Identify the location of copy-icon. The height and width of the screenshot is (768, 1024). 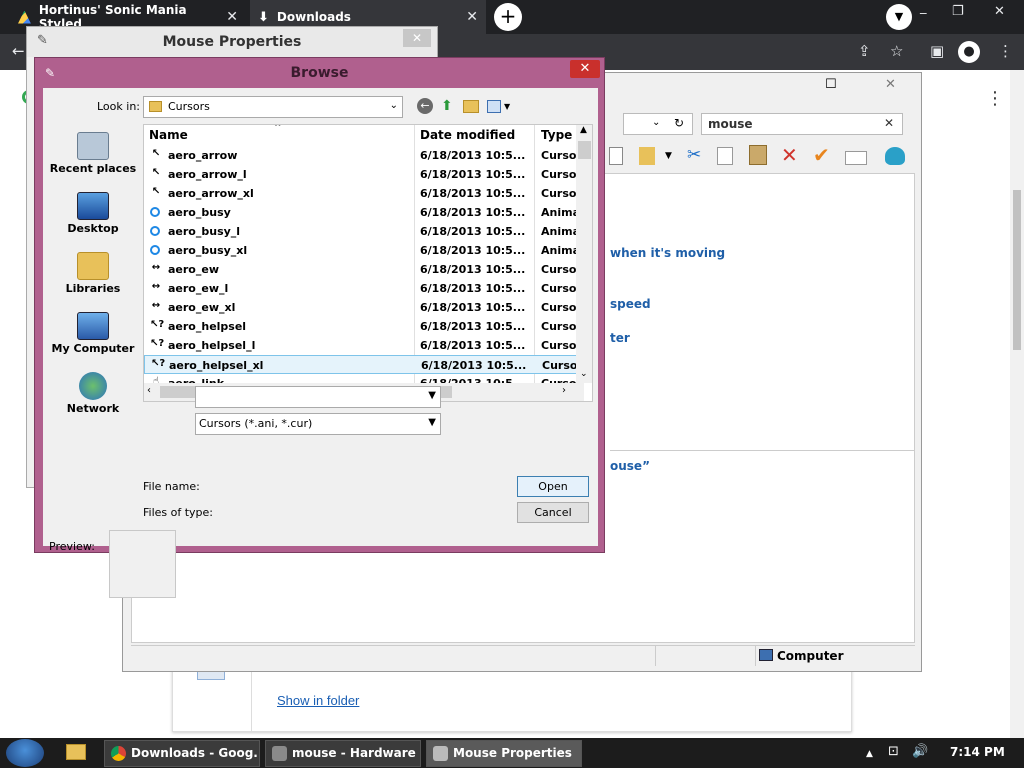
(725, 156).